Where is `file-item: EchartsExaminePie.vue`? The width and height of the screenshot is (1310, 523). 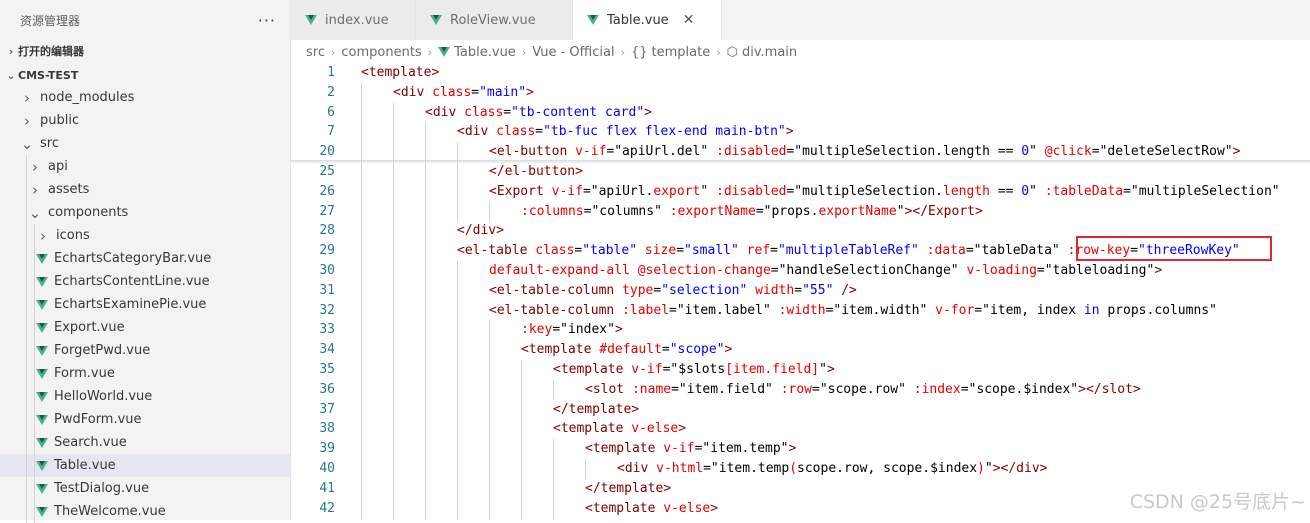
file-item: EchartsExaminePie.vue is located at coordinates (145, 304).